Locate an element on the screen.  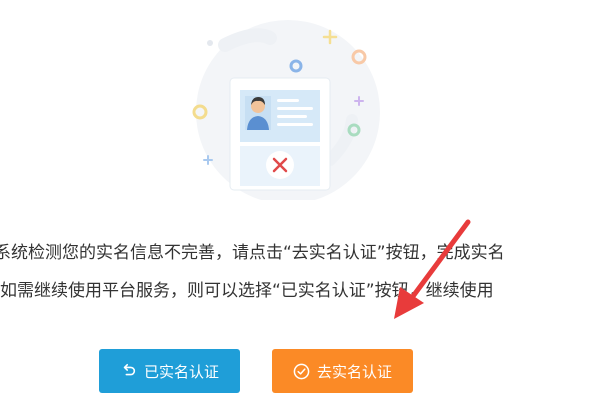
undo-icon is located at coordinates (129, 371).